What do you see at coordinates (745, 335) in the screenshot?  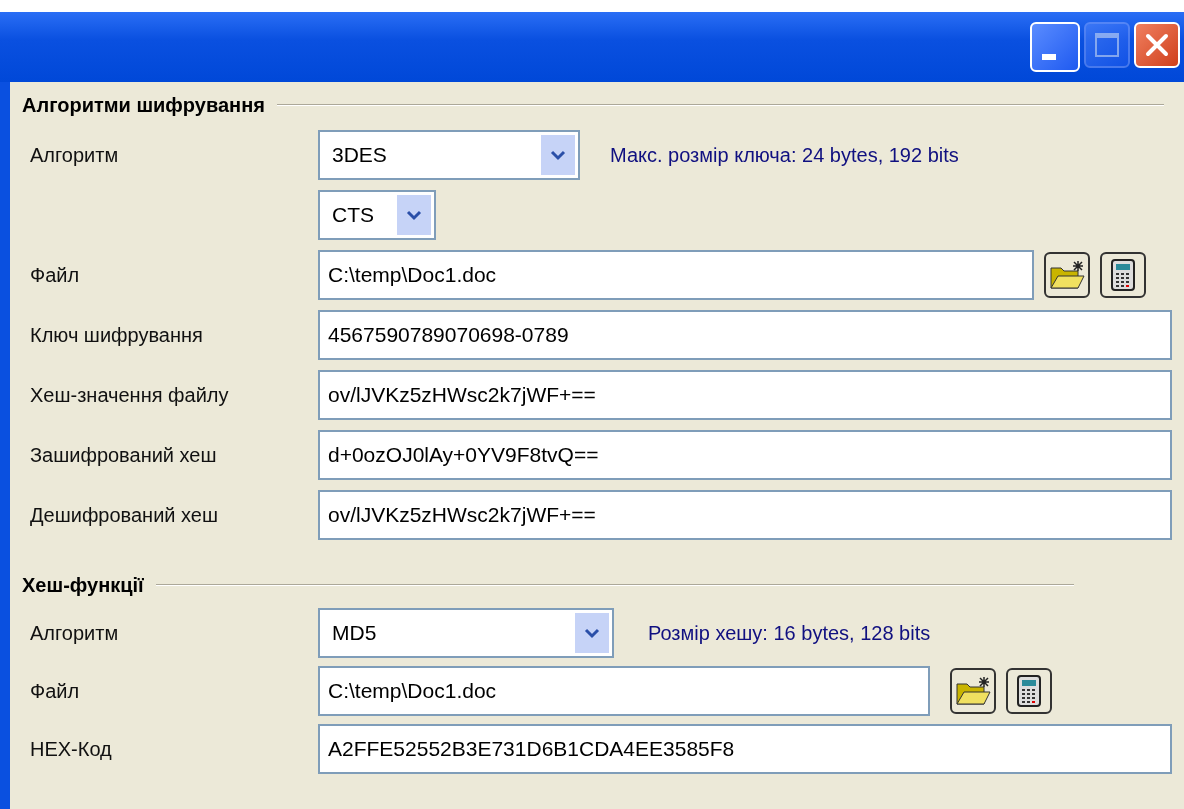 I see `input-field: 4567590789070698-0789` at bounding box center [745, 335].